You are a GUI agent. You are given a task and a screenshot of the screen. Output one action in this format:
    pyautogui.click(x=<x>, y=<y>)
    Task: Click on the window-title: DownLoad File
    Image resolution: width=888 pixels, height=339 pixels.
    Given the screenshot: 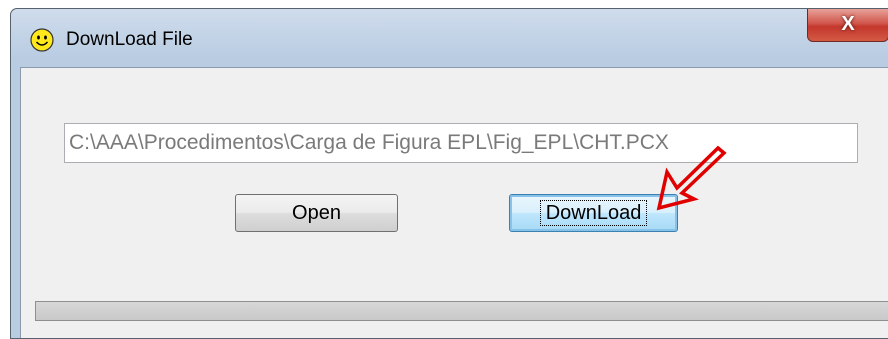 What is the action you would take?
    pyautogui.click(x=129, y=39)
    